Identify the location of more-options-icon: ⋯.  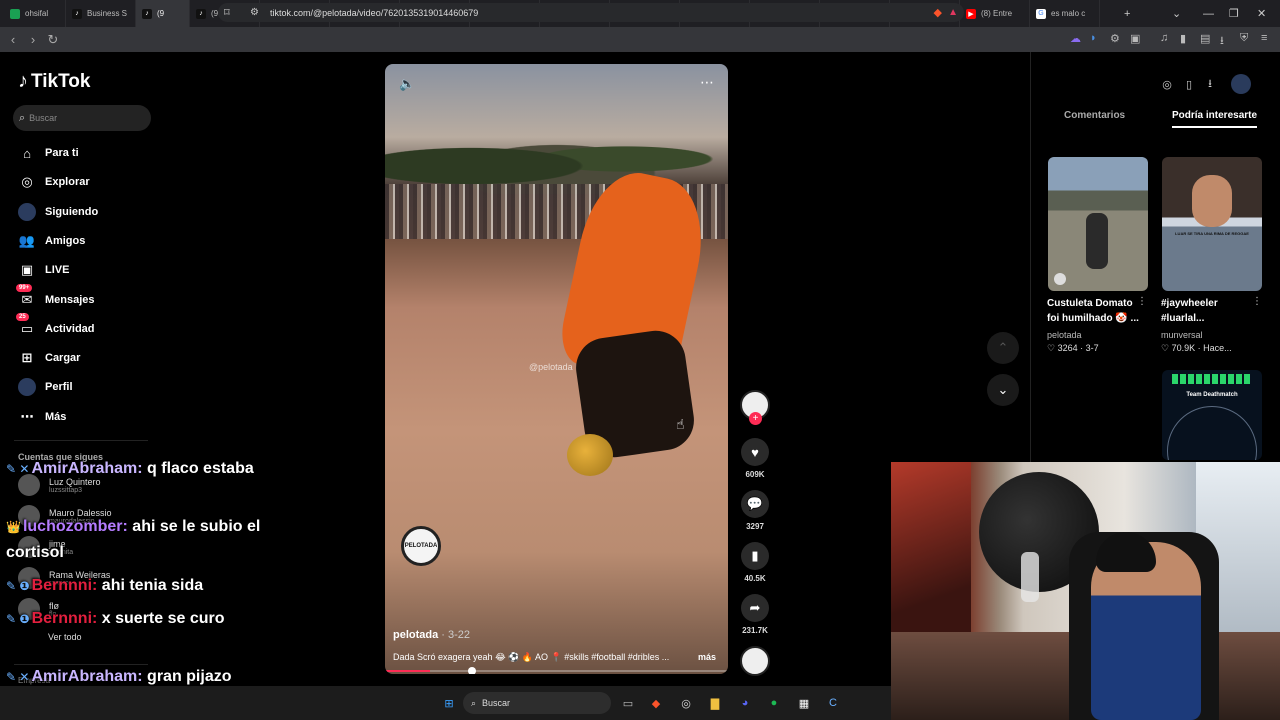
(707, 82).